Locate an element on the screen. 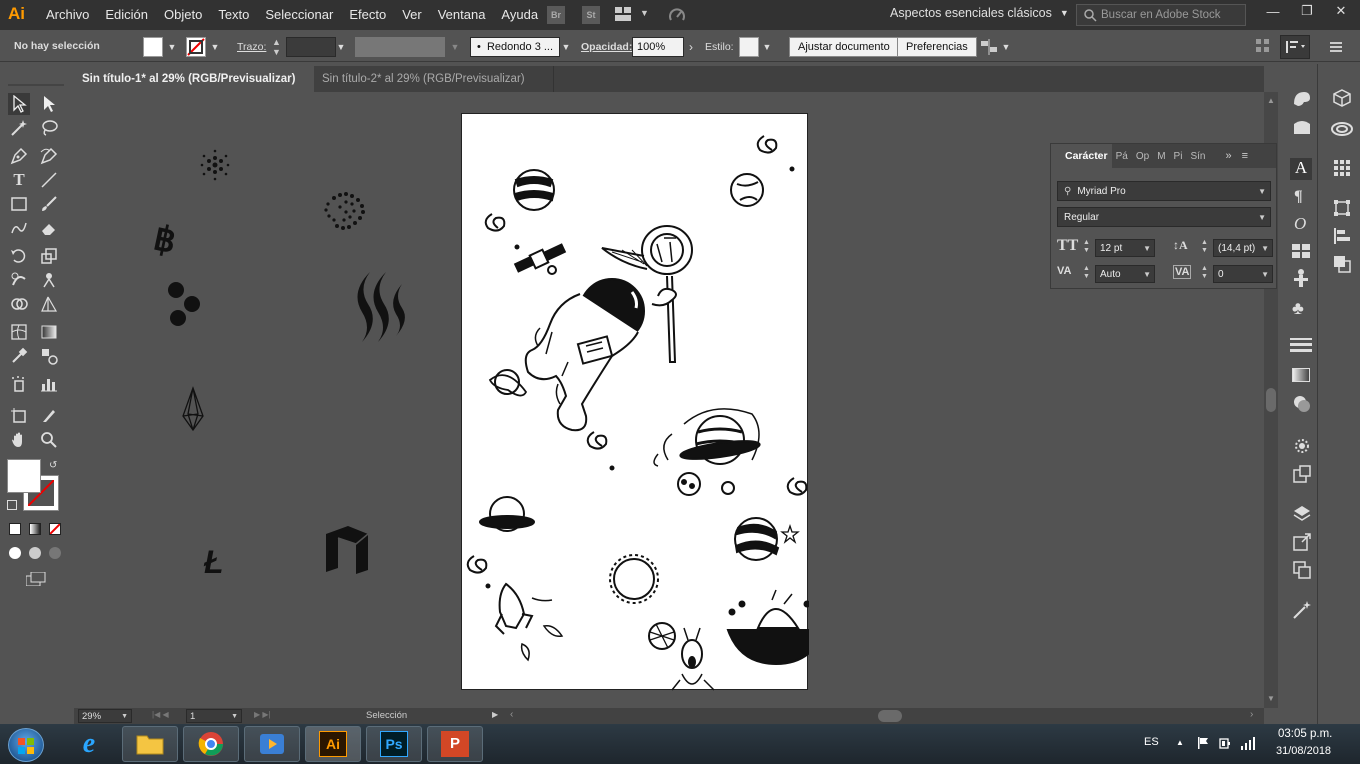 This screenshot has width=1360, height=764. screen-mode-icon is located at coordinates (35, 579).